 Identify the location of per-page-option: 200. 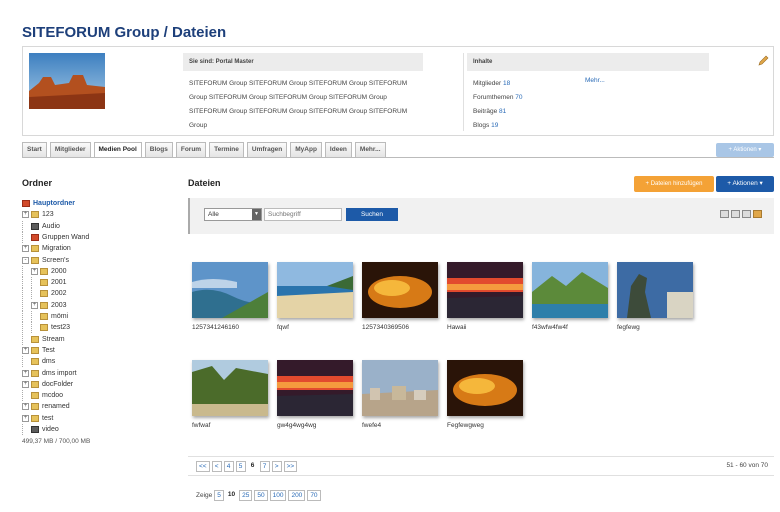
(297, 495).